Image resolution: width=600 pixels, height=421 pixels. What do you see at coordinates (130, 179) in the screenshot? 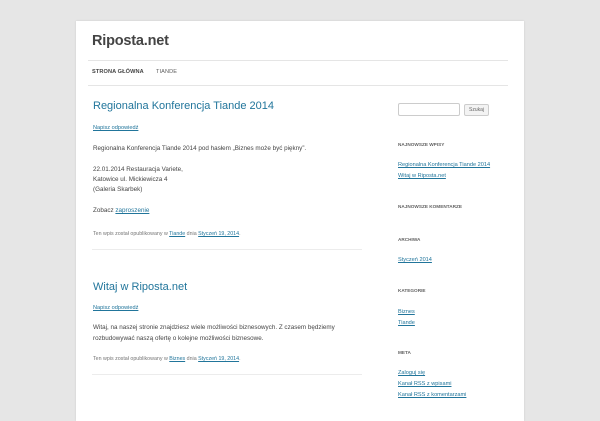
I see `post-paragraph: Katowice ul. Mickiewicza 4` at bounding box center [130, 179].